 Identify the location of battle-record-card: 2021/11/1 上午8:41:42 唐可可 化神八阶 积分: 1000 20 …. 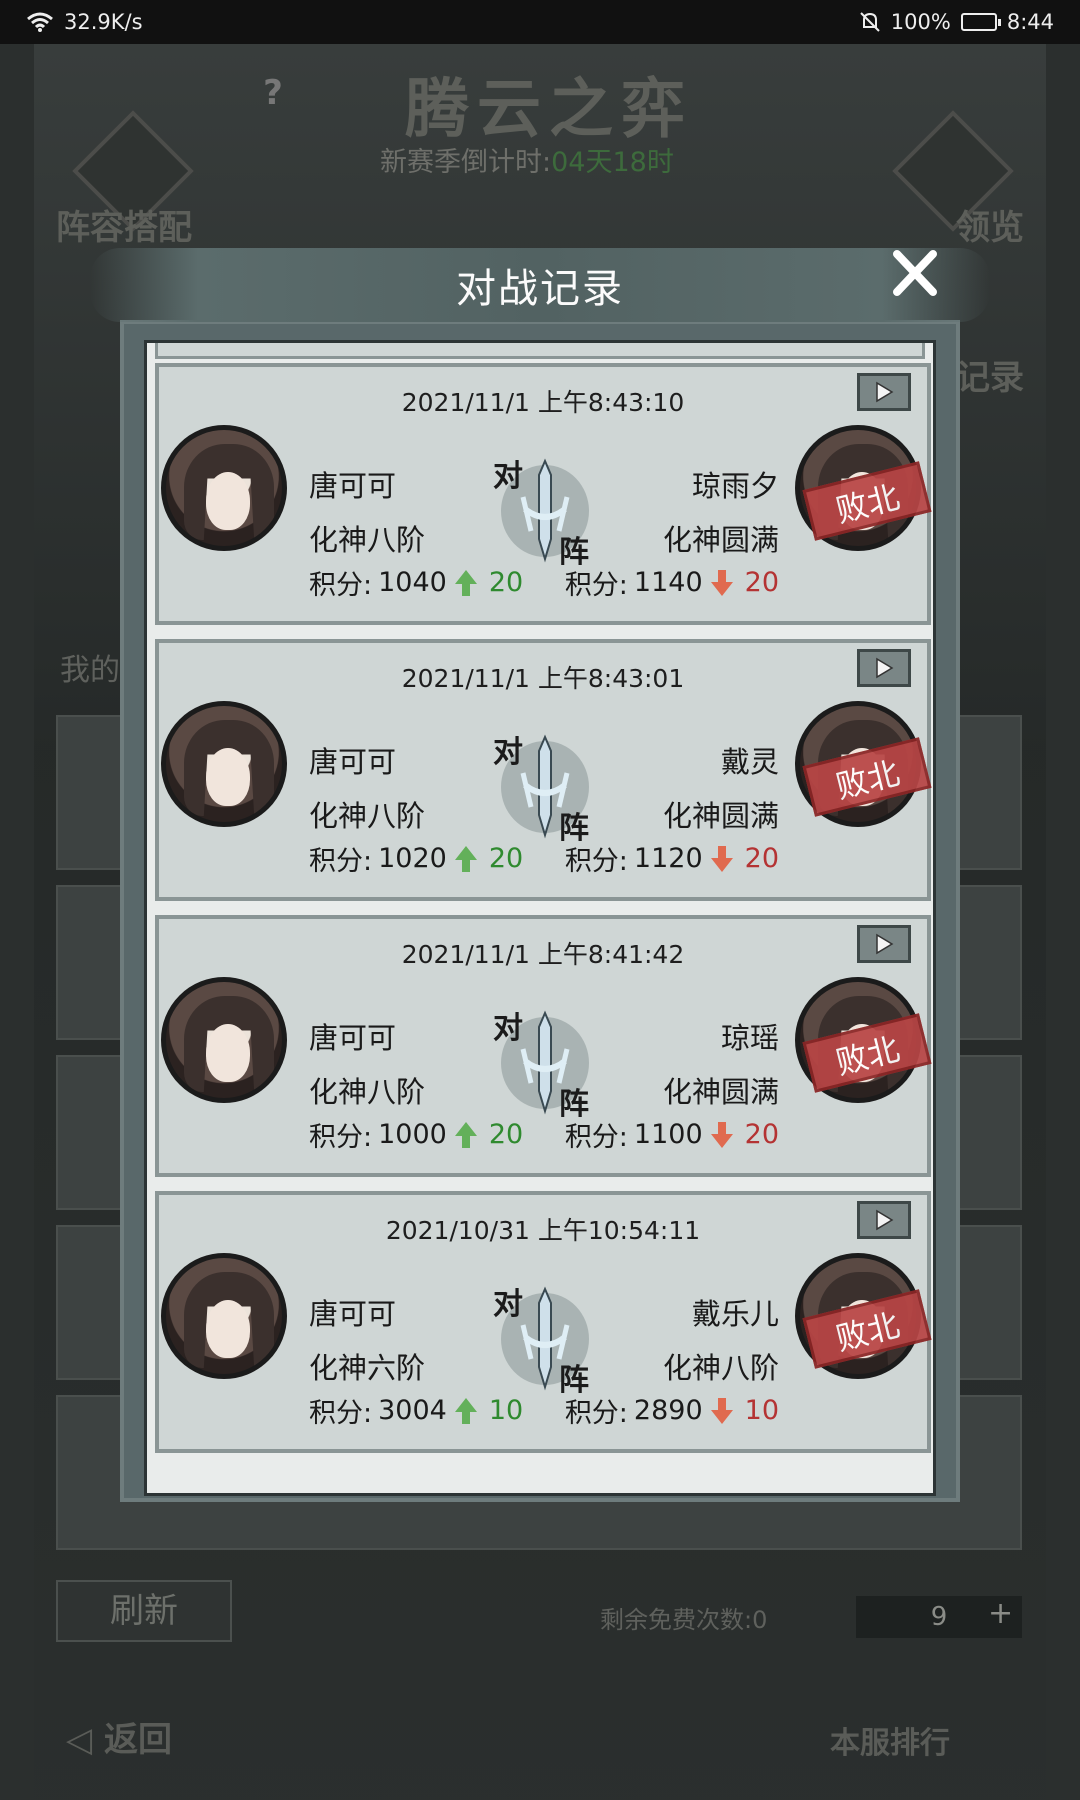
(543, 1046).